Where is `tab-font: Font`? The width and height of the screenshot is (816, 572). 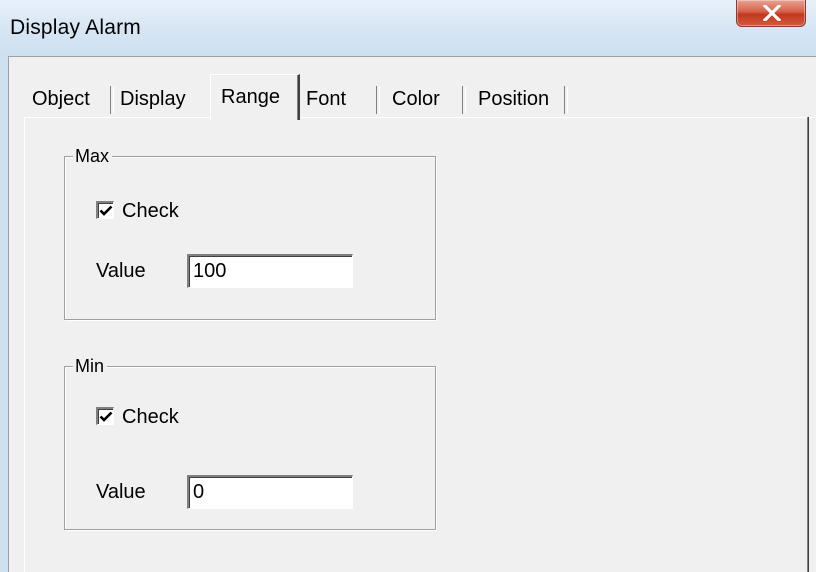 tab-font: Font is located at coordinates (340, 100).